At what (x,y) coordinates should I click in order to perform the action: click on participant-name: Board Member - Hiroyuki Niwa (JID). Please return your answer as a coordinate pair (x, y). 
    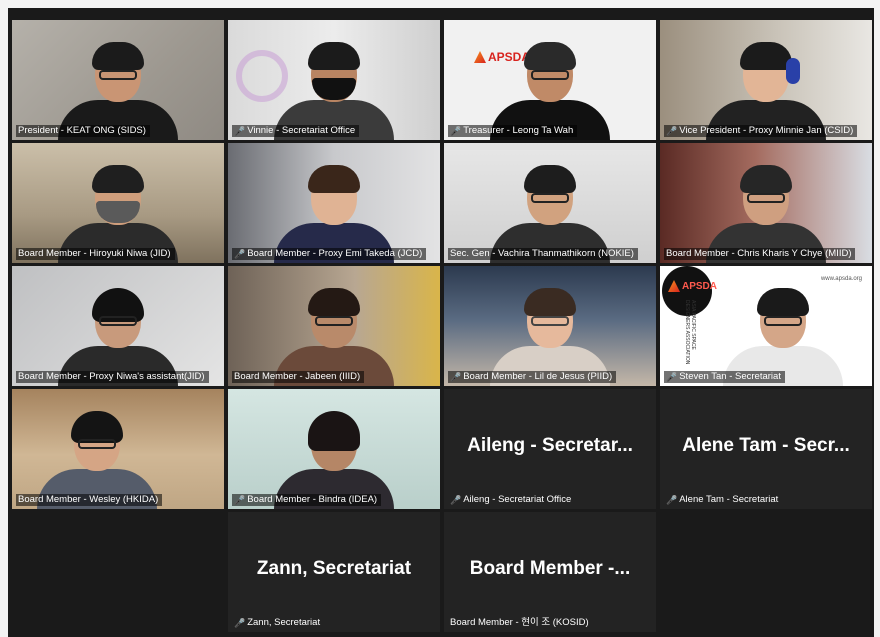
    Looking at the image, I should click on (94, 253).